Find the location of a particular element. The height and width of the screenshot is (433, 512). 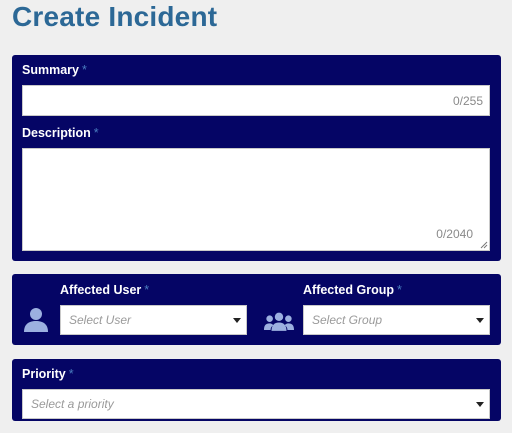

summary-label: Summary * is located at coordinates (54, 70).